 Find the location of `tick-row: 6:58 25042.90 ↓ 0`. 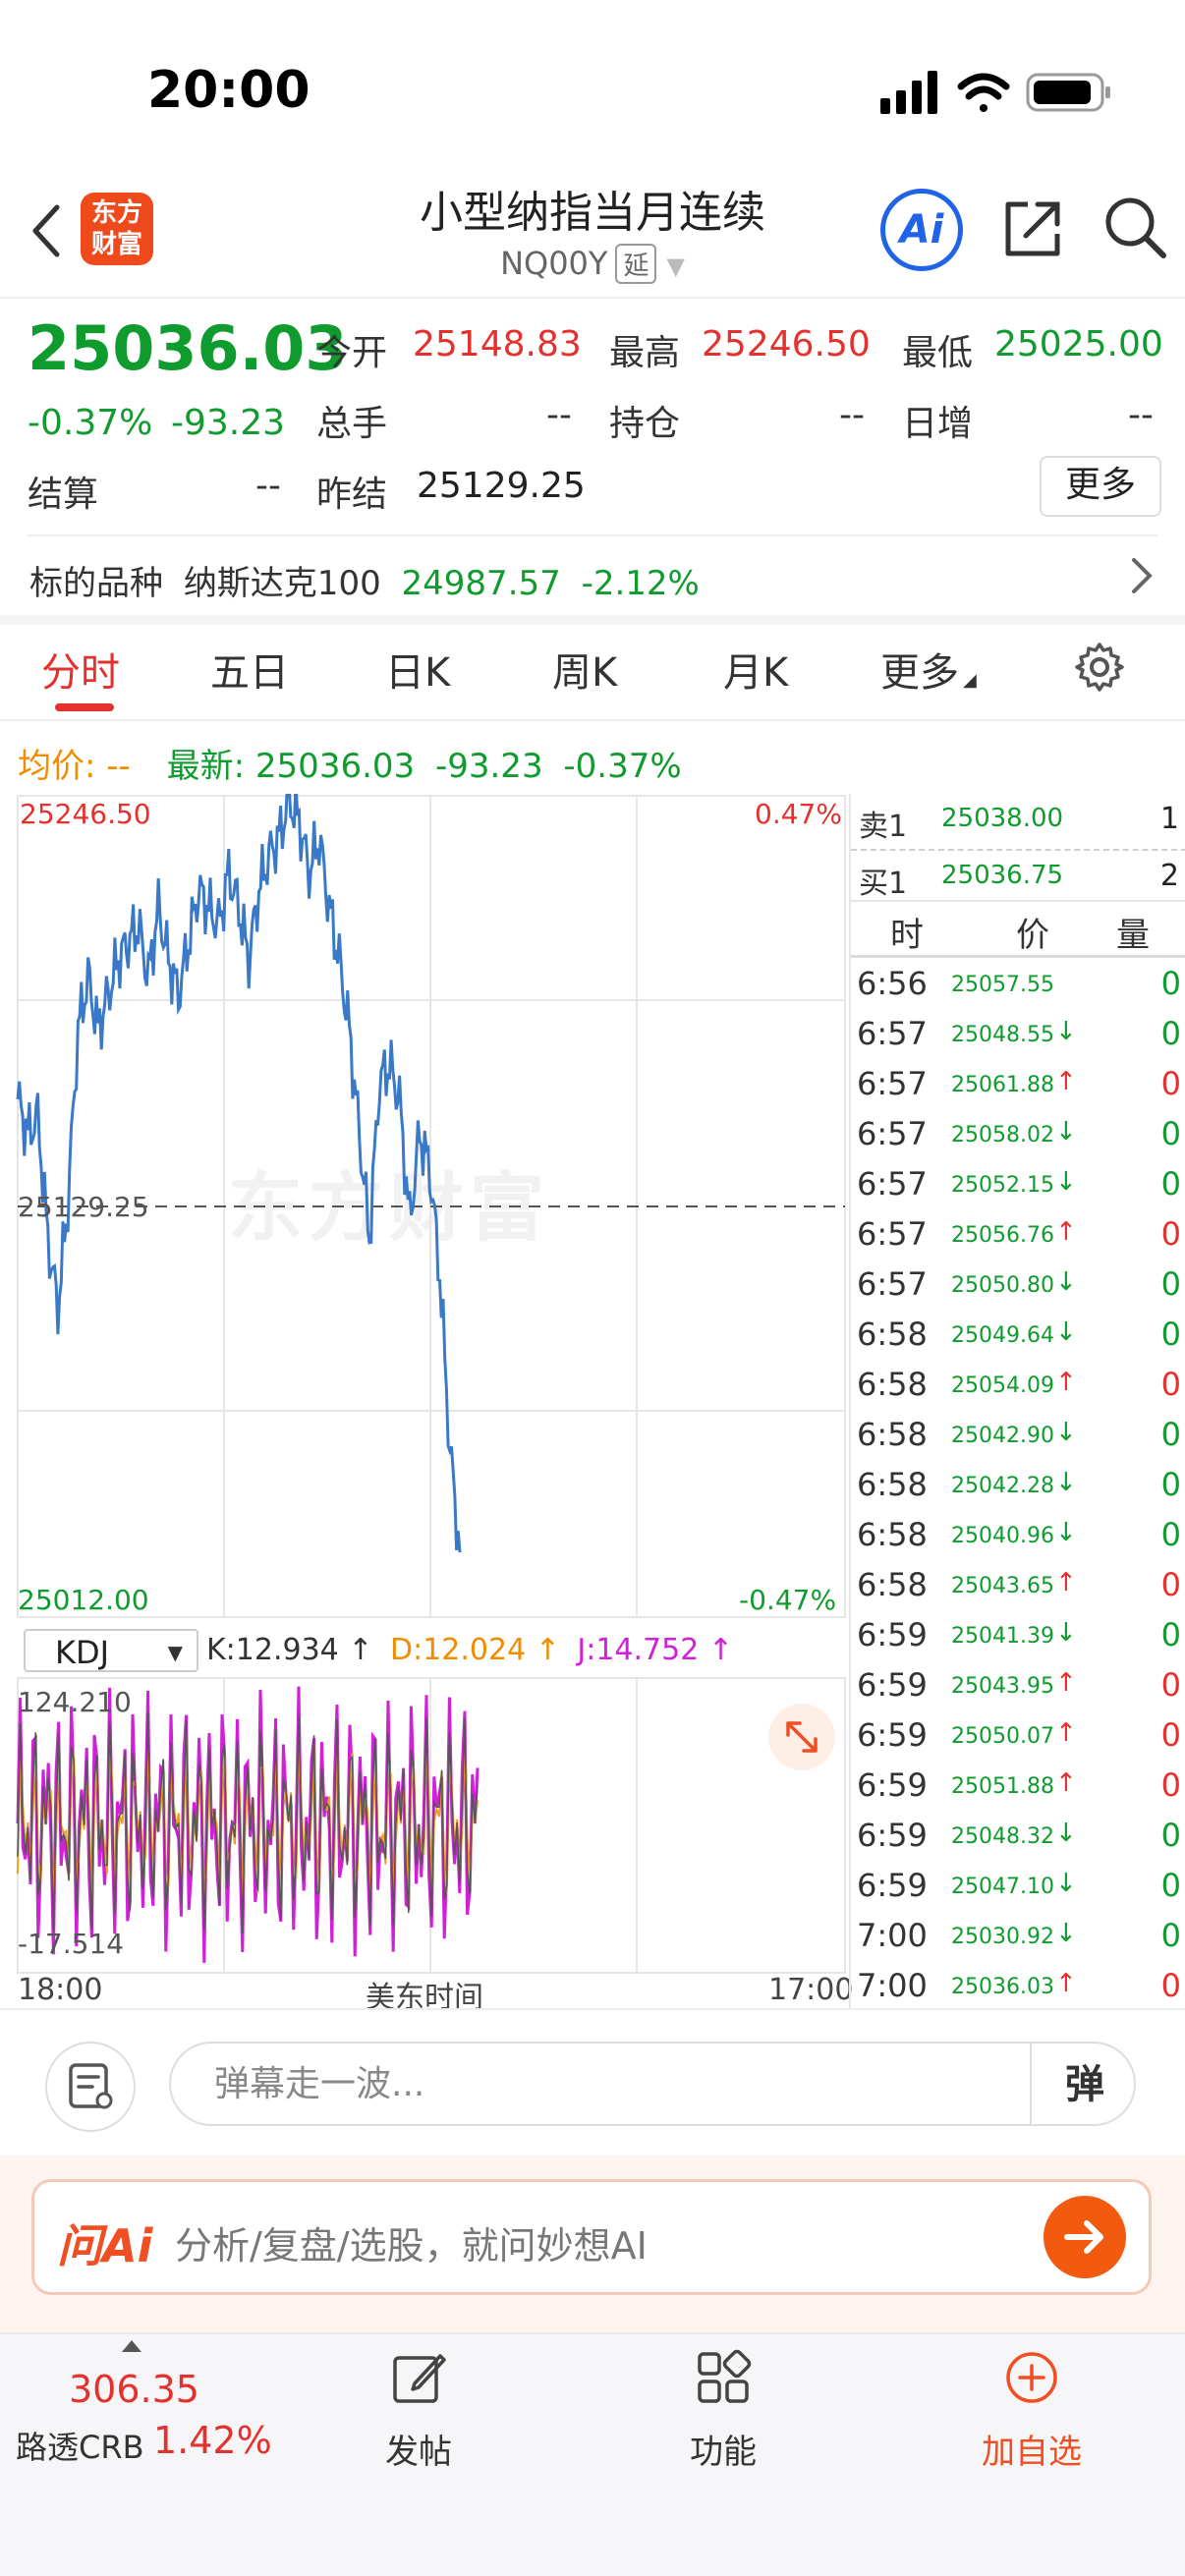

tick-row: 6:58 25042.90 ↓ 0 is located at coordinates (1018, 1437).